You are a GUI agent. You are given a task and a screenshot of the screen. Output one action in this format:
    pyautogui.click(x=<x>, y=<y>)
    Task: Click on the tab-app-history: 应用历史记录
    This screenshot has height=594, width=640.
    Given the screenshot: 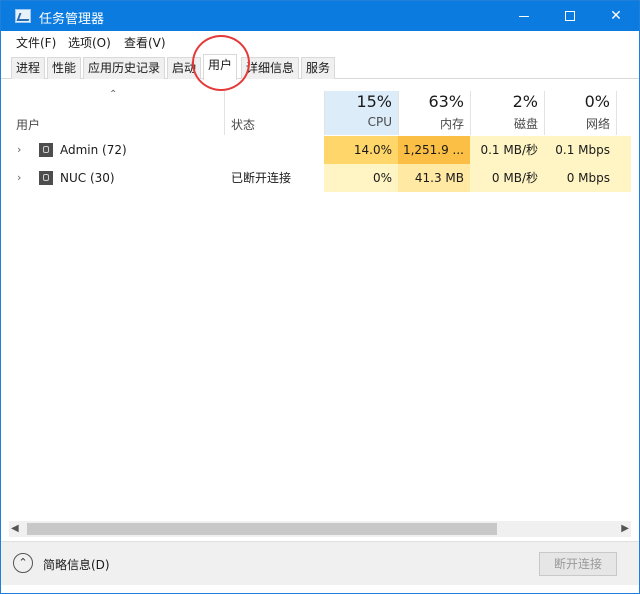 What is the action you would take?
    pyautogui.click(x=124, y=68)
    